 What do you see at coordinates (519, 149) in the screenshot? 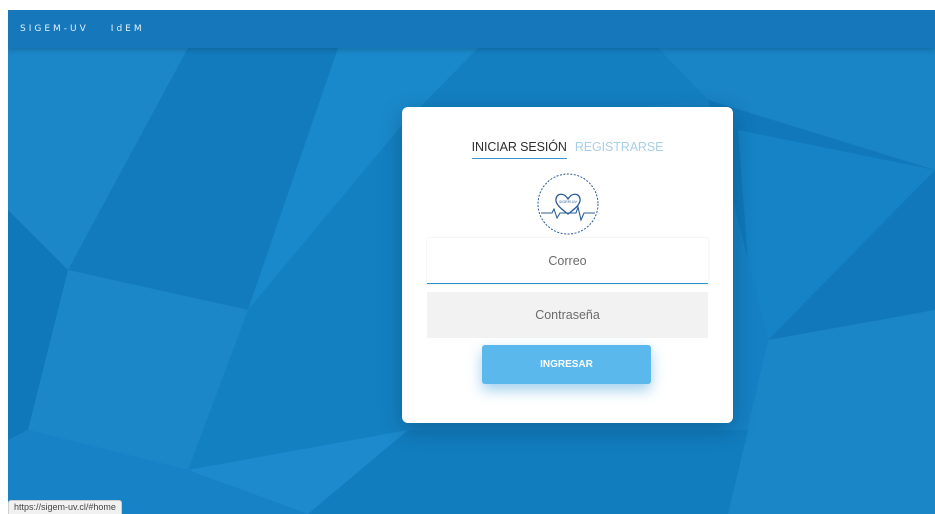
I see `tab-iniciar-sesion: INICIAR SESIÓN` at bounding box center [519, 149].